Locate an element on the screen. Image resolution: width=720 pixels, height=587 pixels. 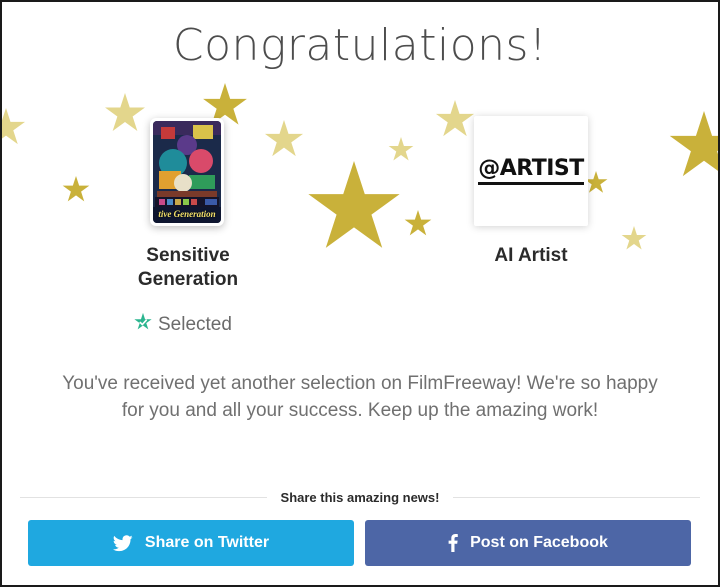
festival-title: AI Artist is located at coordinates (531, 256).